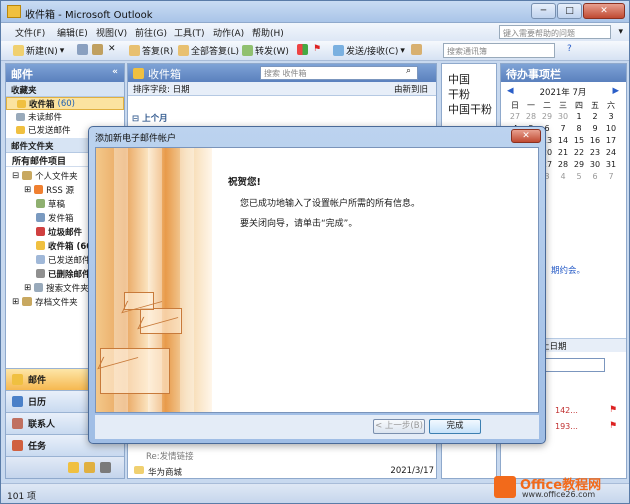 Image resolution: width=630 pixels, height=504 pixels. Describe the element at coordinates (38, 50) in the screenshot. I see `new-button: 新建(N) ▾` at that location.